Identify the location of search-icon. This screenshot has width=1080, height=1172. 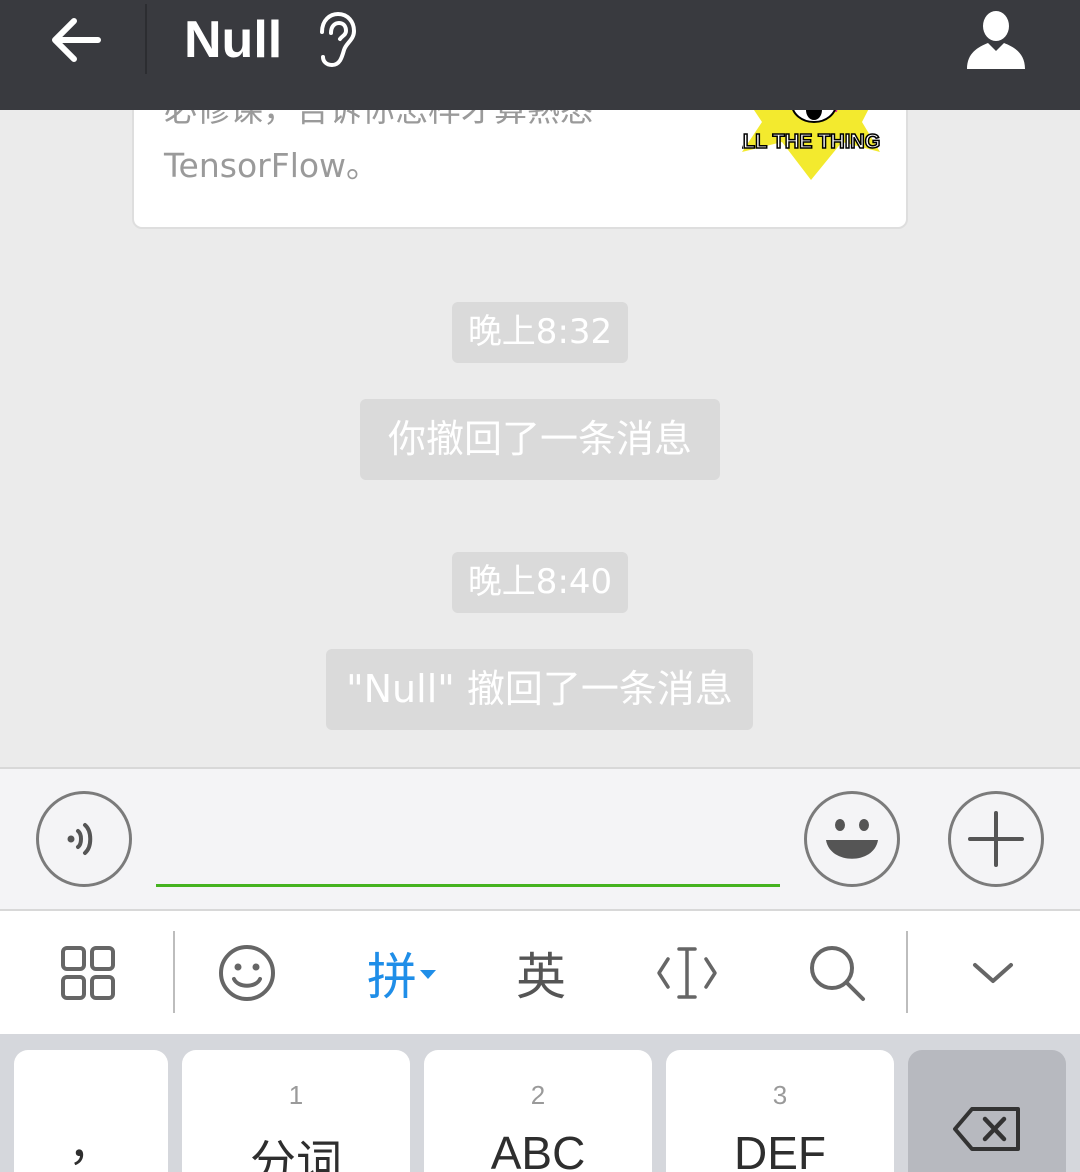
(837, 973).